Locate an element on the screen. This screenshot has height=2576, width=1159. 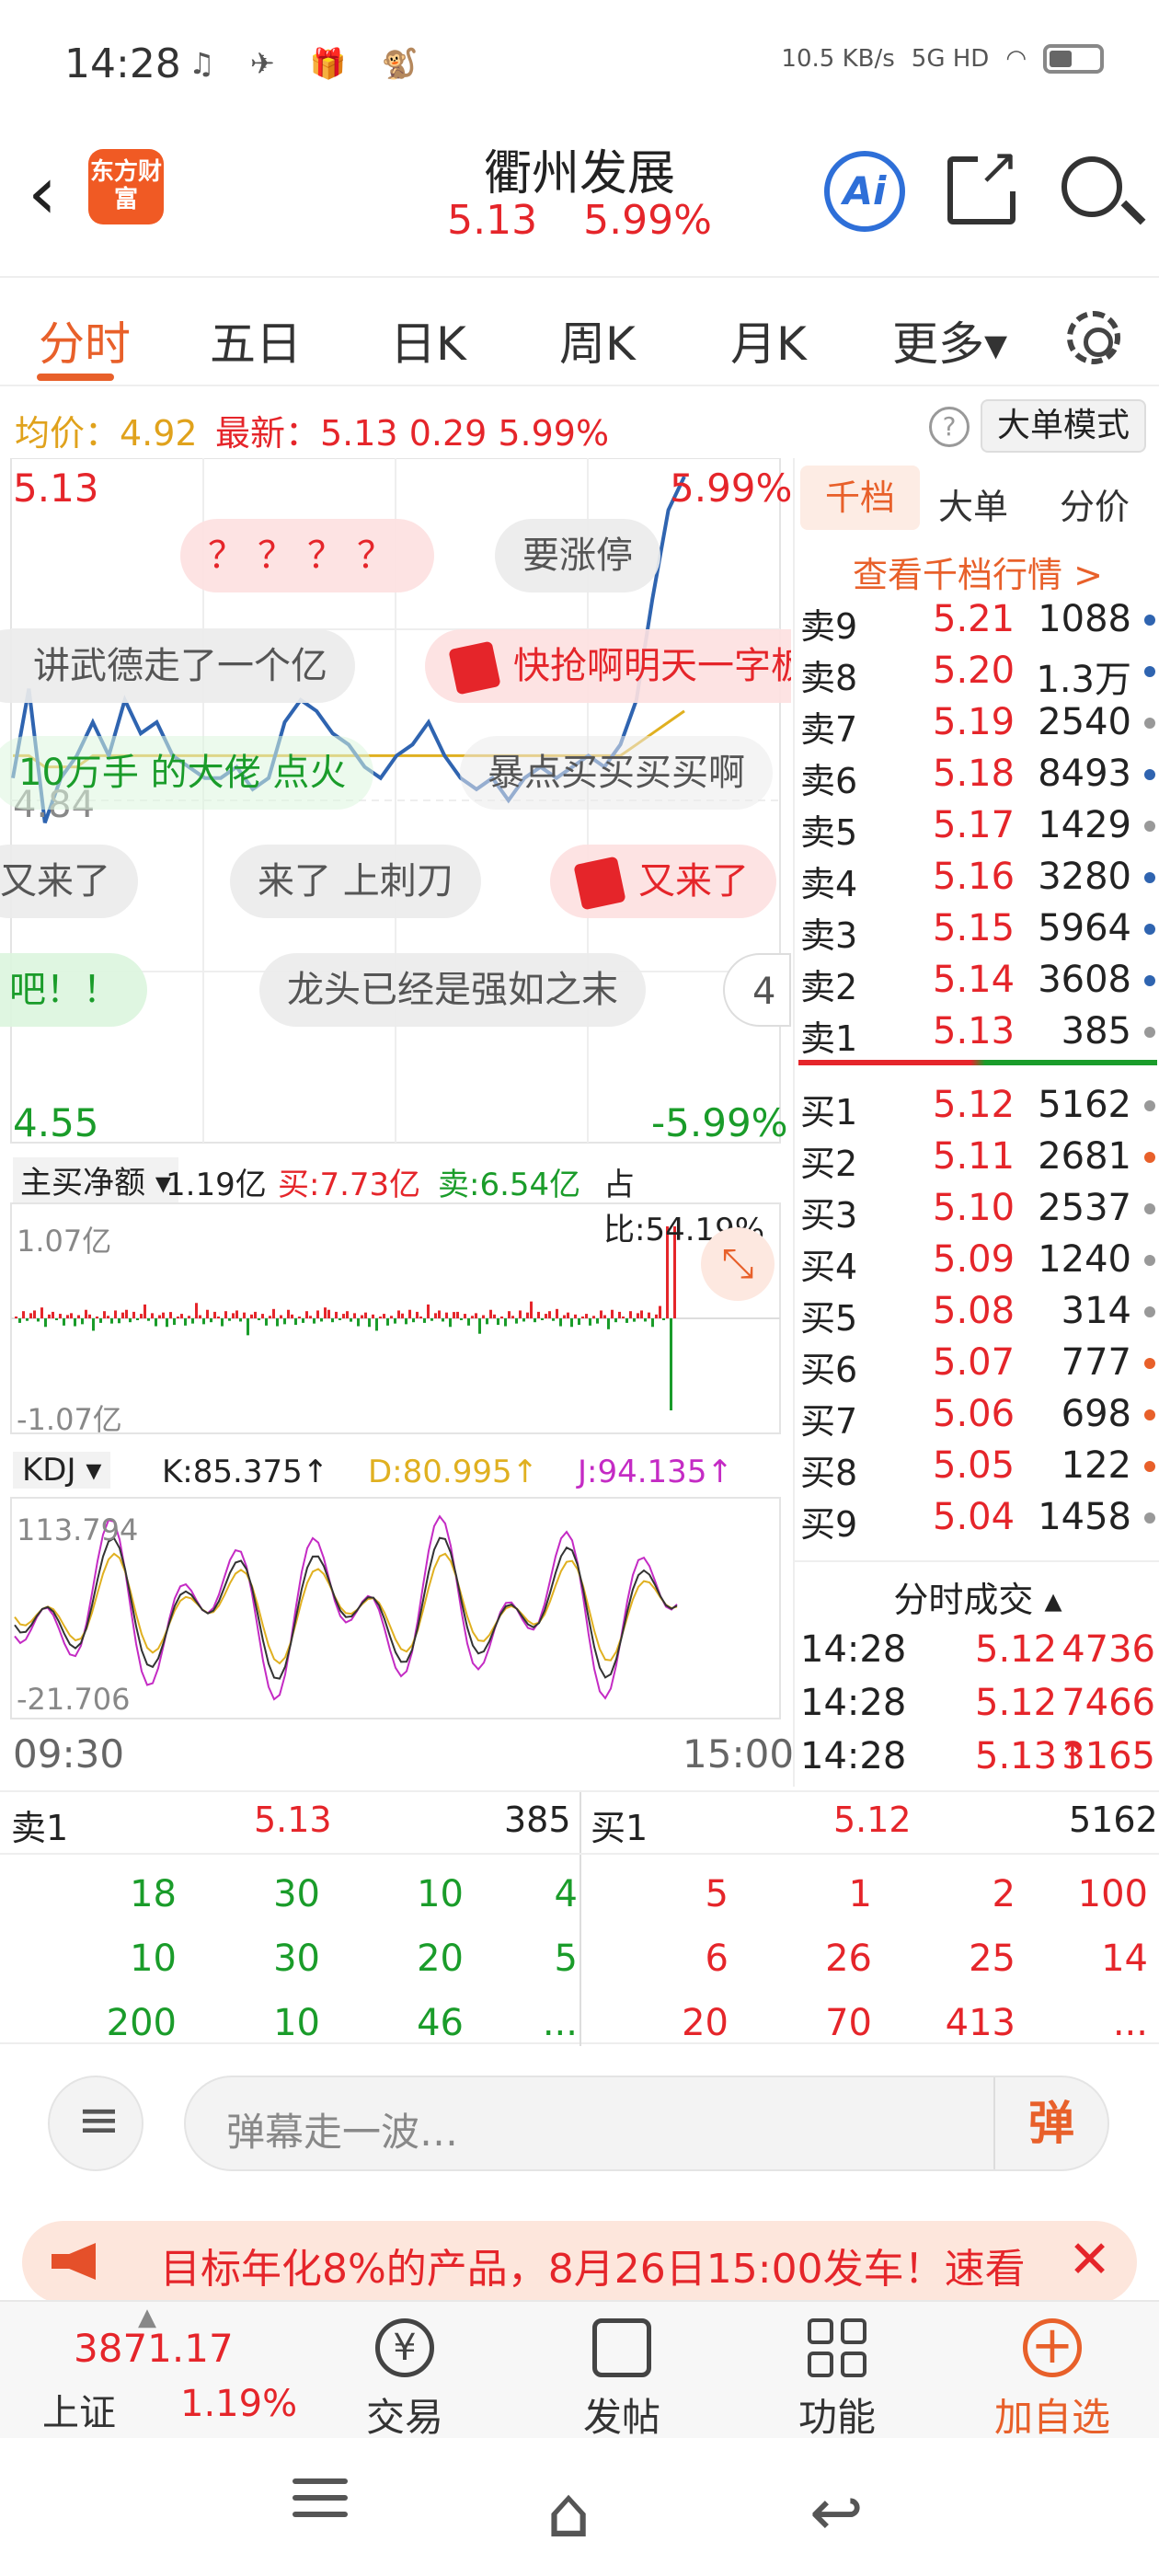
danmu-bubble: 10万手 的大佬 点火 is located at coordinates (187, 773).